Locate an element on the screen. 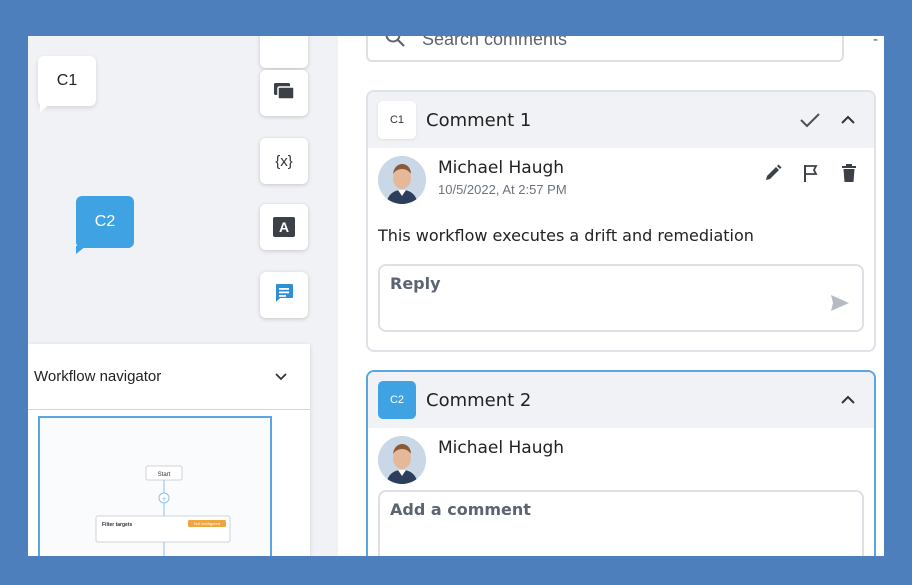 Image resolution: width=912 pixels, height=585 pixels. flag-icon is located at coordinates (811, 173).